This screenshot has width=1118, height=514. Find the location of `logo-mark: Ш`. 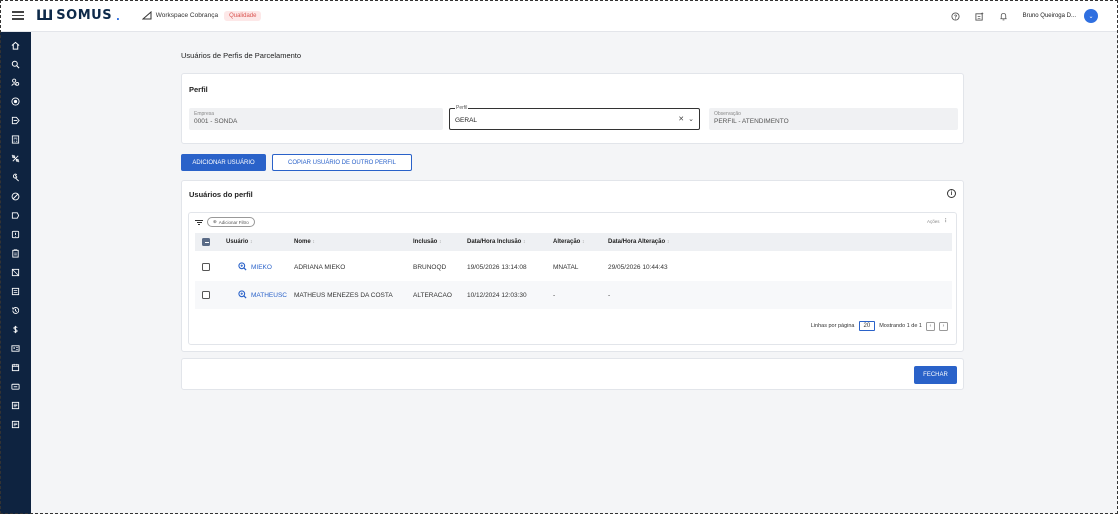

logo-mark: Ш is located at coordinates (44, 15).